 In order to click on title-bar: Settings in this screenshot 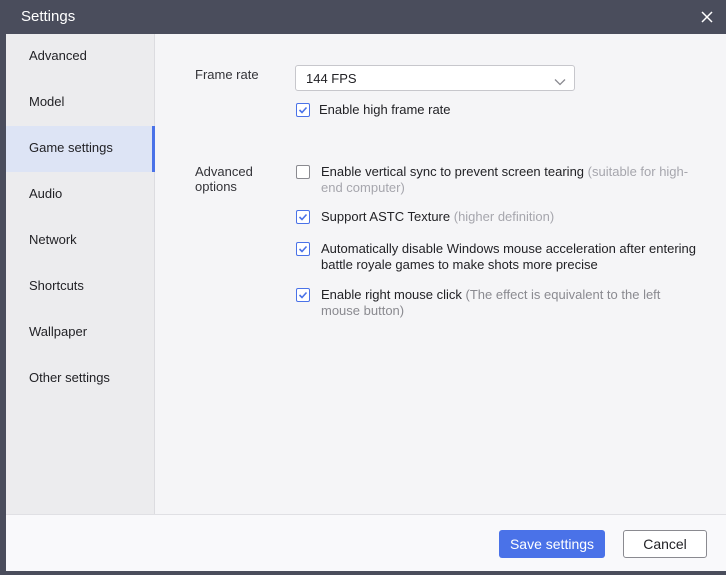, I will do `click(363, 17)`.